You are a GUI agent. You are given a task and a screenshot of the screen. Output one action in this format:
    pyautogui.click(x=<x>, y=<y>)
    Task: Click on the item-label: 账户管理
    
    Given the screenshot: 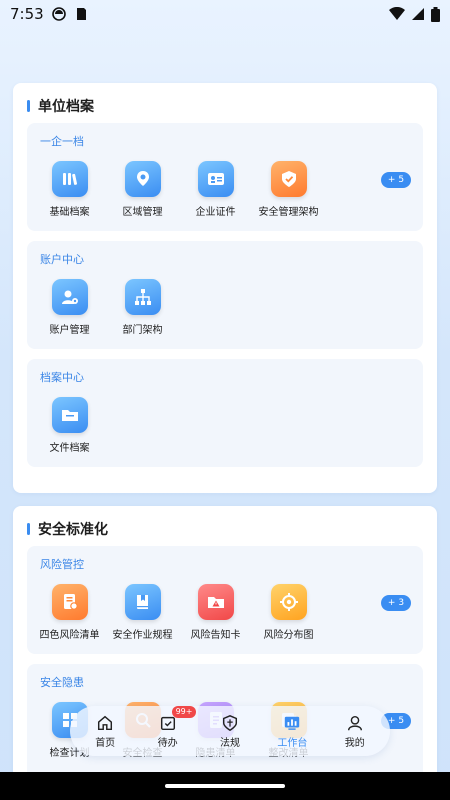 What is the action you would take?
    pyautogui.click(x=69, y=330)
    